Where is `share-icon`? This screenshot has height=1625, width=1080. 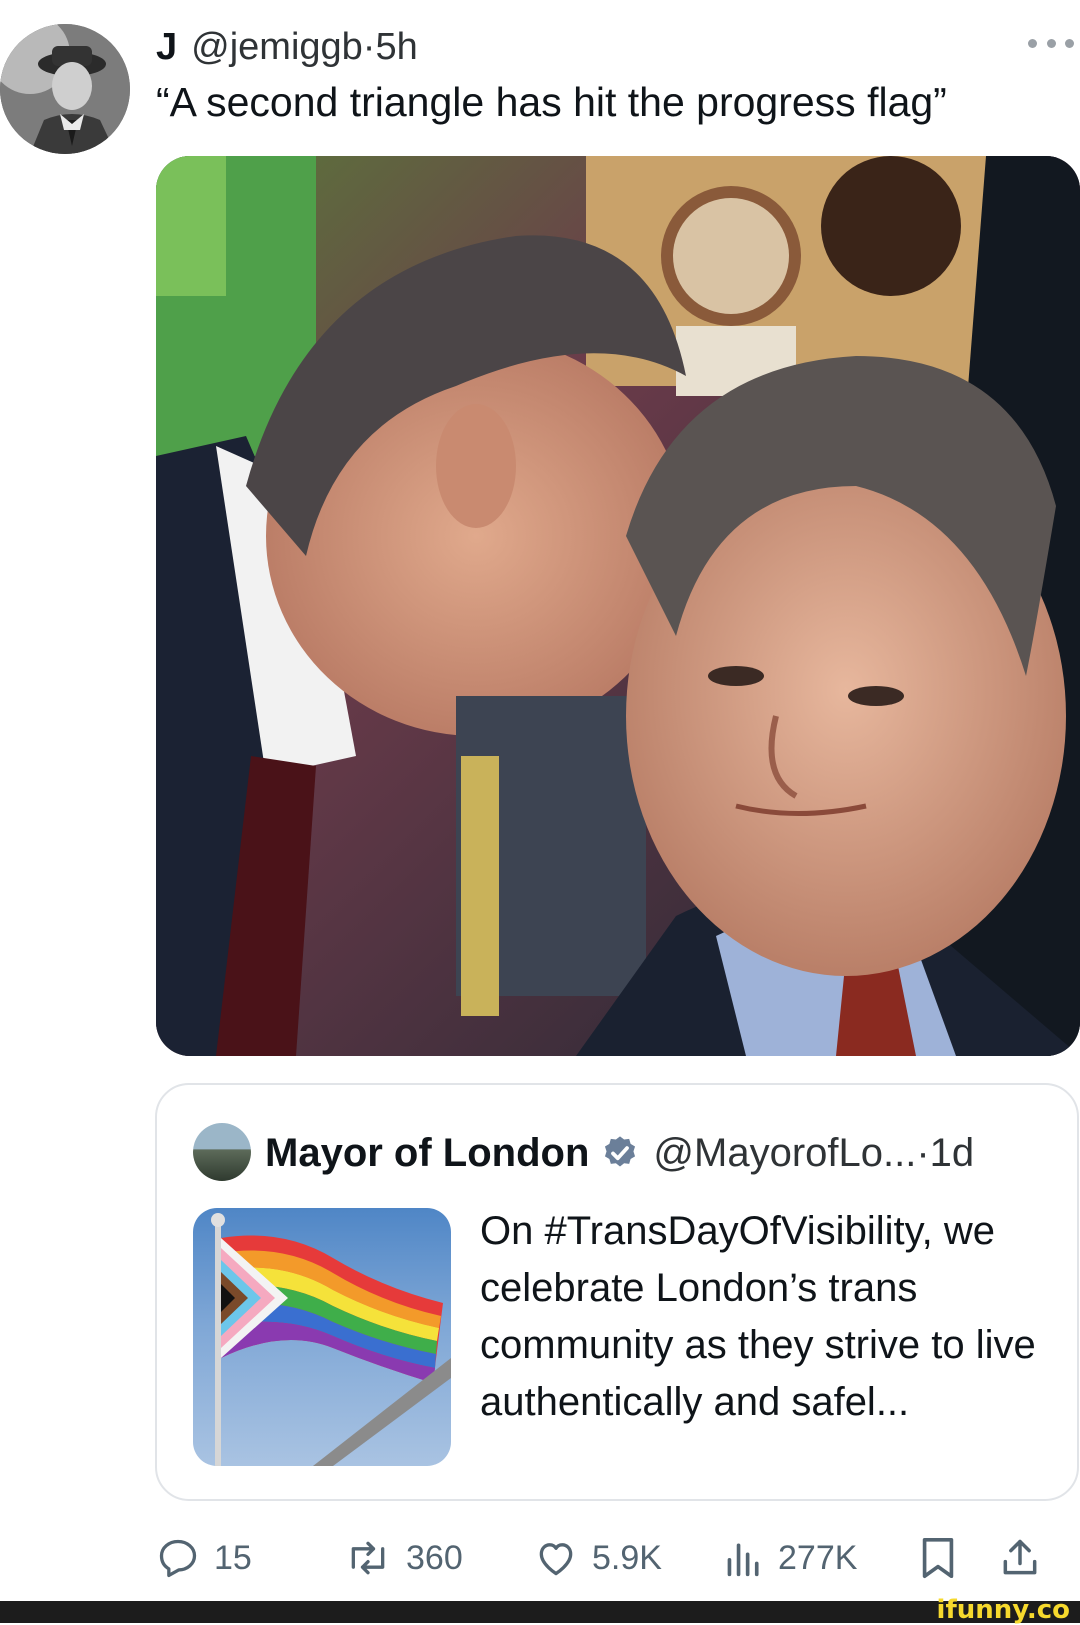 share-icon is located at coordinates (1020, 1558).